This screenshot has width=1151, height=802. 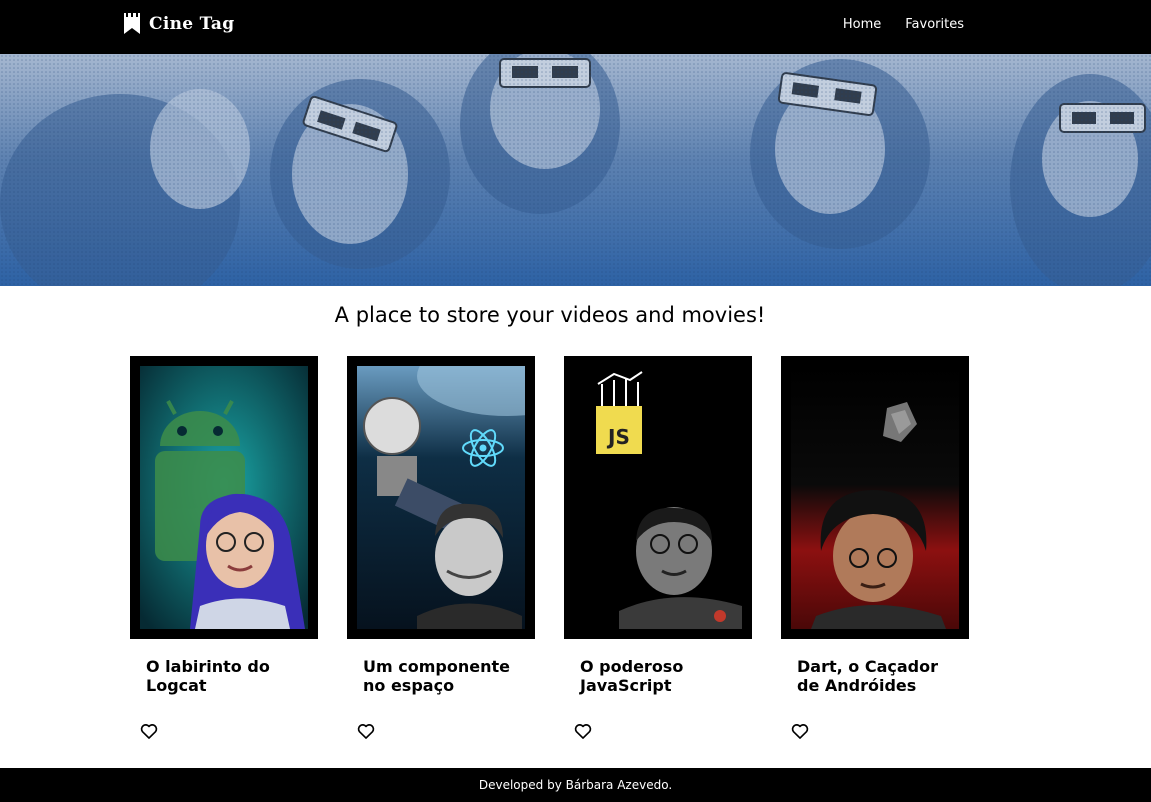 I want to click on clapperboard-bookmark-icon, so click(x=132, y=23).